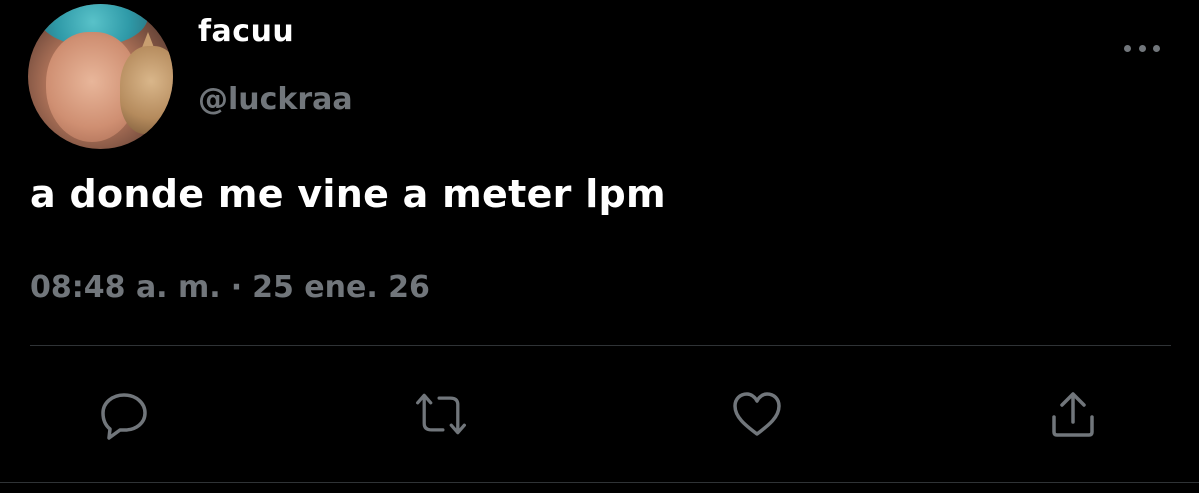  I want to click on divider, so click(600, 345).